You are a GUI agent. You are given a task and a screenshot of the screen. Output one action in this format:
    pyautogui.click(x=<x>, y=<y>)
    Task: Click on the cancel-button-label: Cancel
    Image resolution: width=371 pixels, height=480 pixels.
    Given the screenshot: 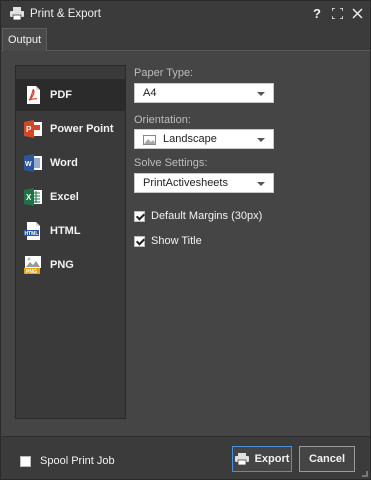 What is the action you would take?
    pyautogui.click(x=327, y=459)
    